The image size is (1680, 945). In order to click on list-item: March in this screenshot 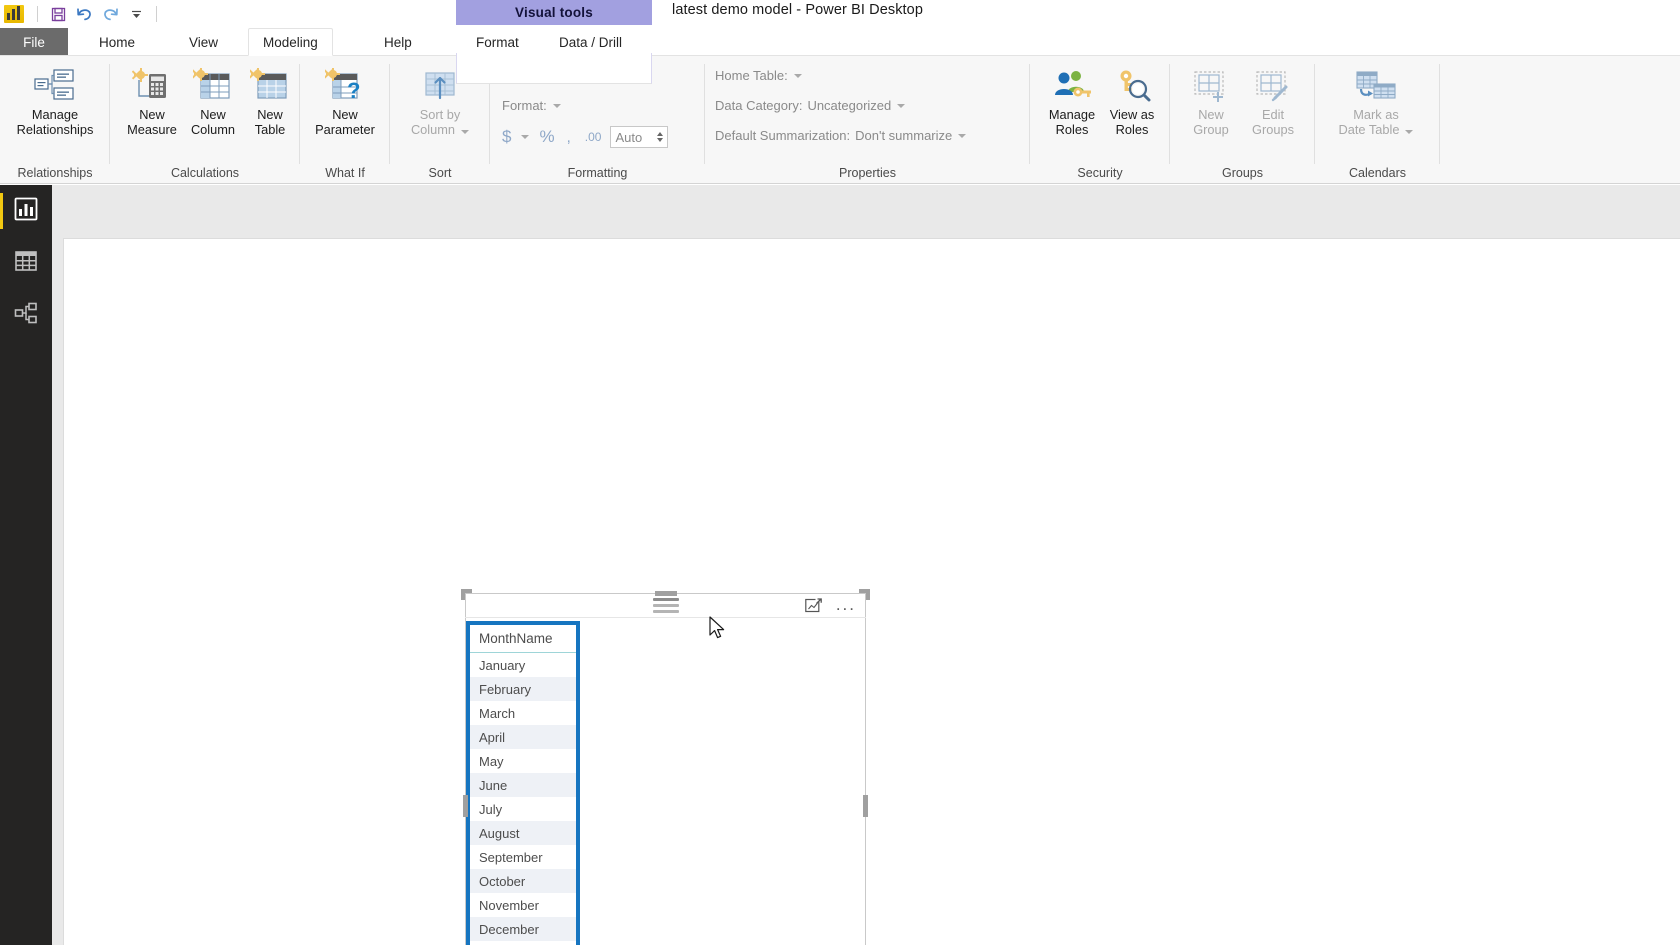, I will do `click(523, 713)`.